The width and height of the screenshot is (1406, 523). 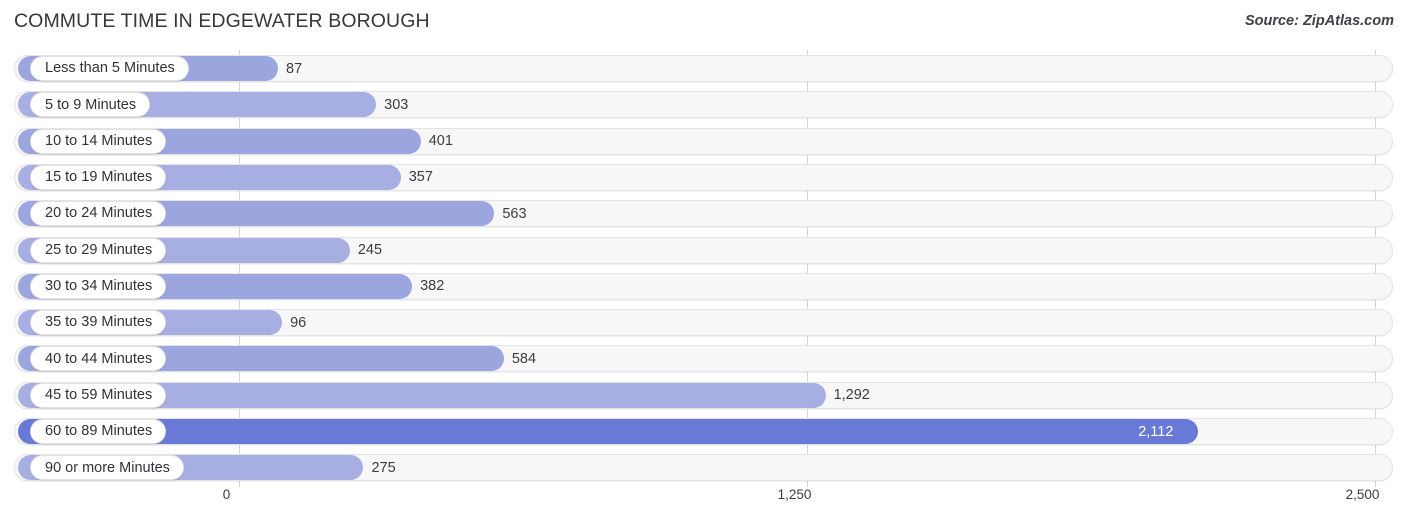 What do you see at coordinates (370, 250) in the screenshot?
I see `bar-value-label: 245` at bounding box center [370, 250].